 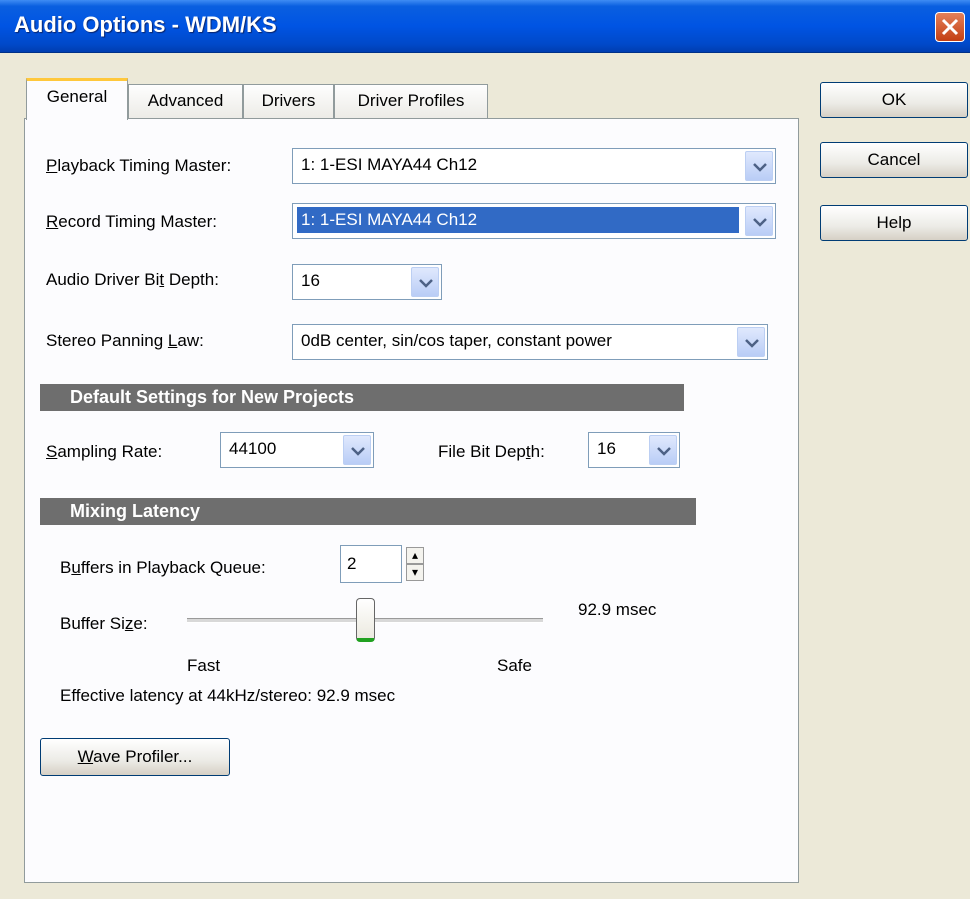 I want to click on record-timing-master-label: Record Timing Master:, so click(x=132, y=221).